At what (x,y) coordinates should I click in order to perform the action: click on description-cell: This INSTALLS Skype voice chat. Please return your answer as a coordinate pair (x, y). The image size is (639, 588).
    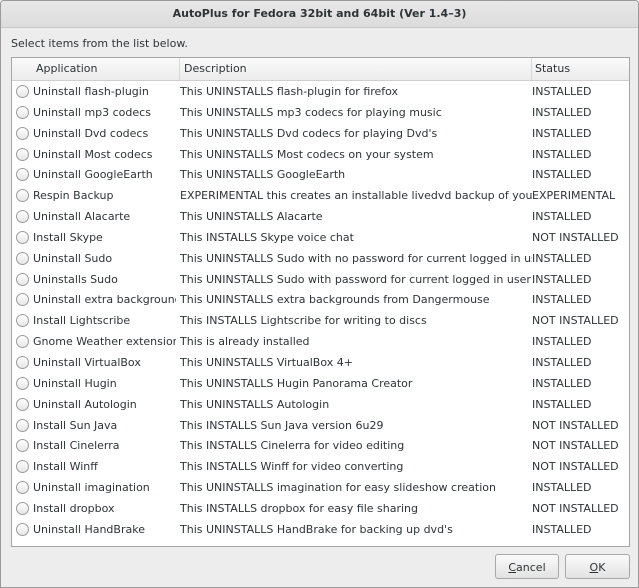
    Looking at the image, I should click on (267, 237).